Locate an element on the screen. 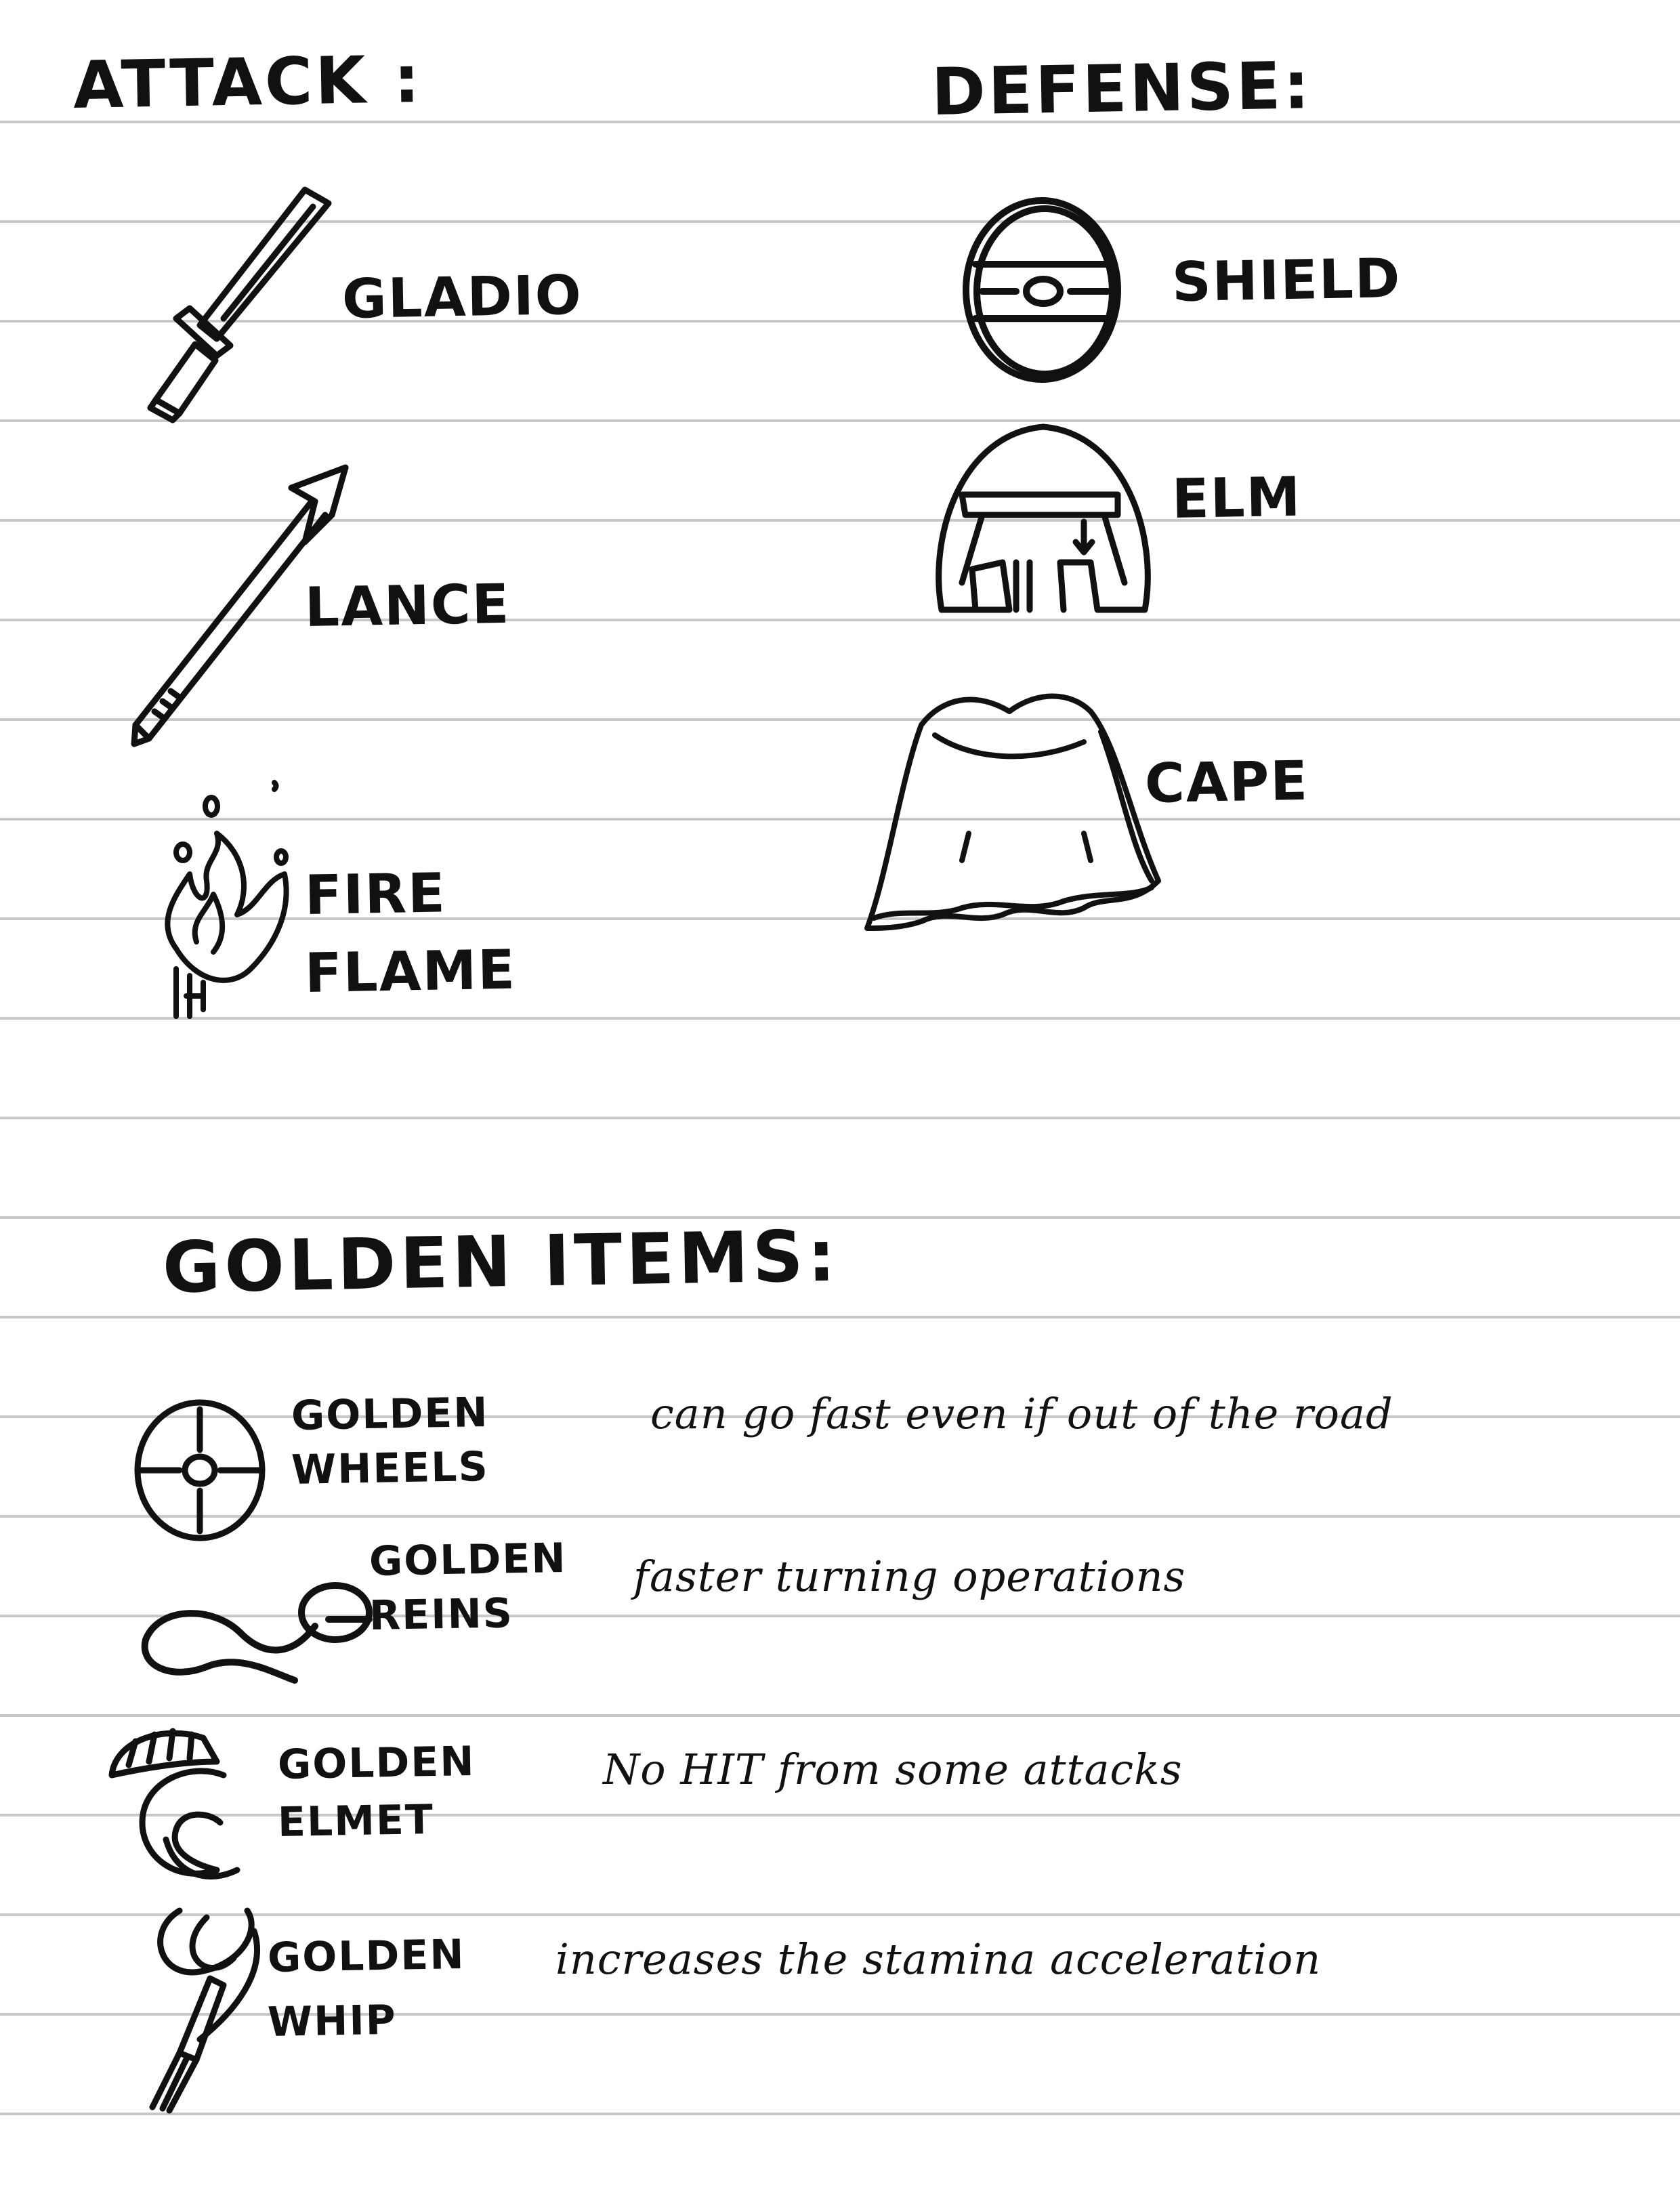 This screenshot has width=1680, height=2202. golden-reins-label-line2: REINS is located at coordinates (441, 1615).